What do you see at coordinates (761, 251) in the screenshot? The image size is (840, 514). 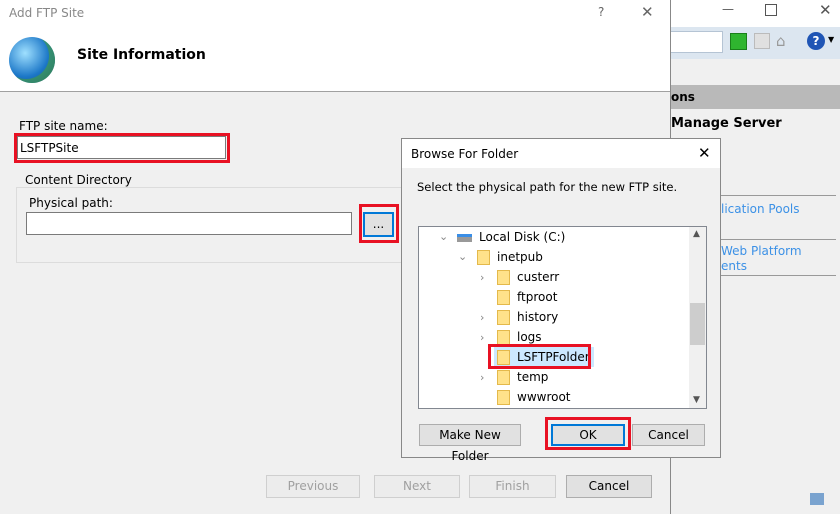 I see `web-platform-link-line1: Web Platform` at bounding box center [761, 251].